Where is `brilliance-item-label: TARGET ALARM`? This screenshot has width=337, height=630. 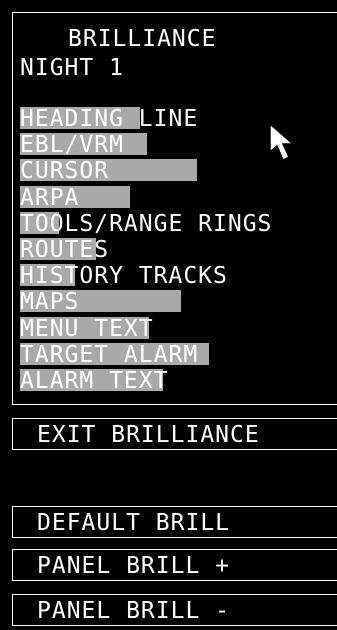
brilliance-item-label: TARGET ALARM is located at coordinates (109, 354).